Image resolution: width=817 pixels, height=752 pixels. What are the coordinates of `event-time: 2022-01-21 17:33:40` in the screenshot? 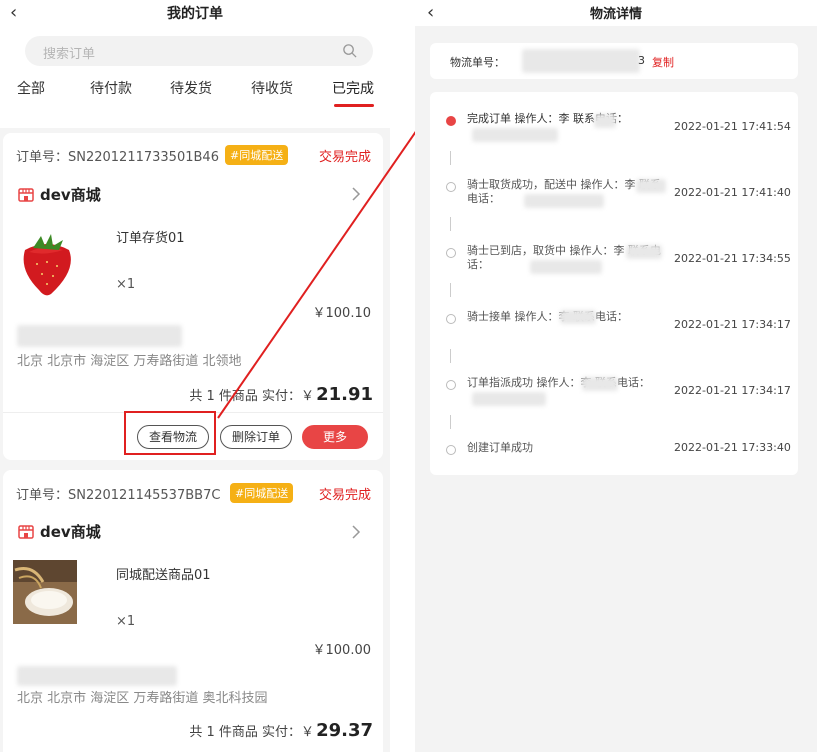 It's located at (732, 447).